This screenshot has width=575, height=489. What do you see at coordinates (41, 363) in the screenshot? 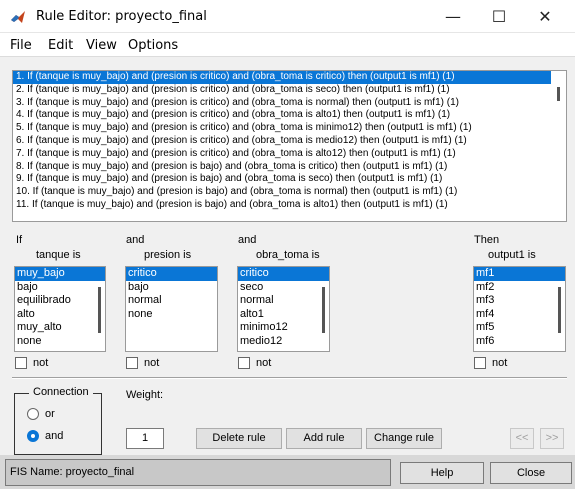
I see `tanque-not-label: not` at bounding box center [41, 363].